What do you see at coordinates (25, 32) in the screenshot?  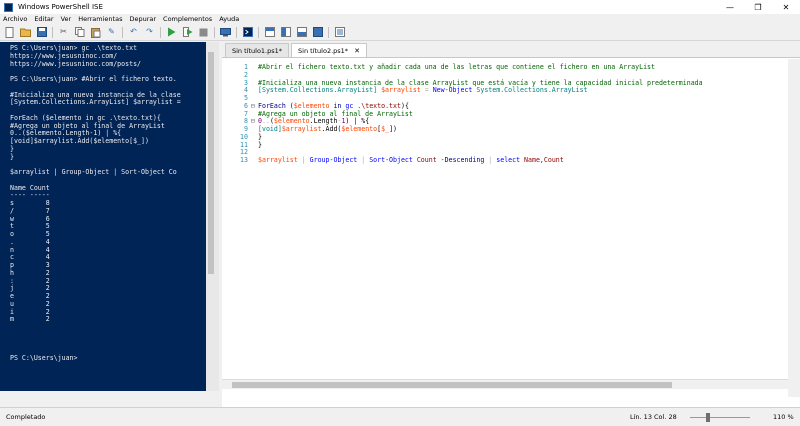 I see `open-file-icon` at bounding box center [25, 32].